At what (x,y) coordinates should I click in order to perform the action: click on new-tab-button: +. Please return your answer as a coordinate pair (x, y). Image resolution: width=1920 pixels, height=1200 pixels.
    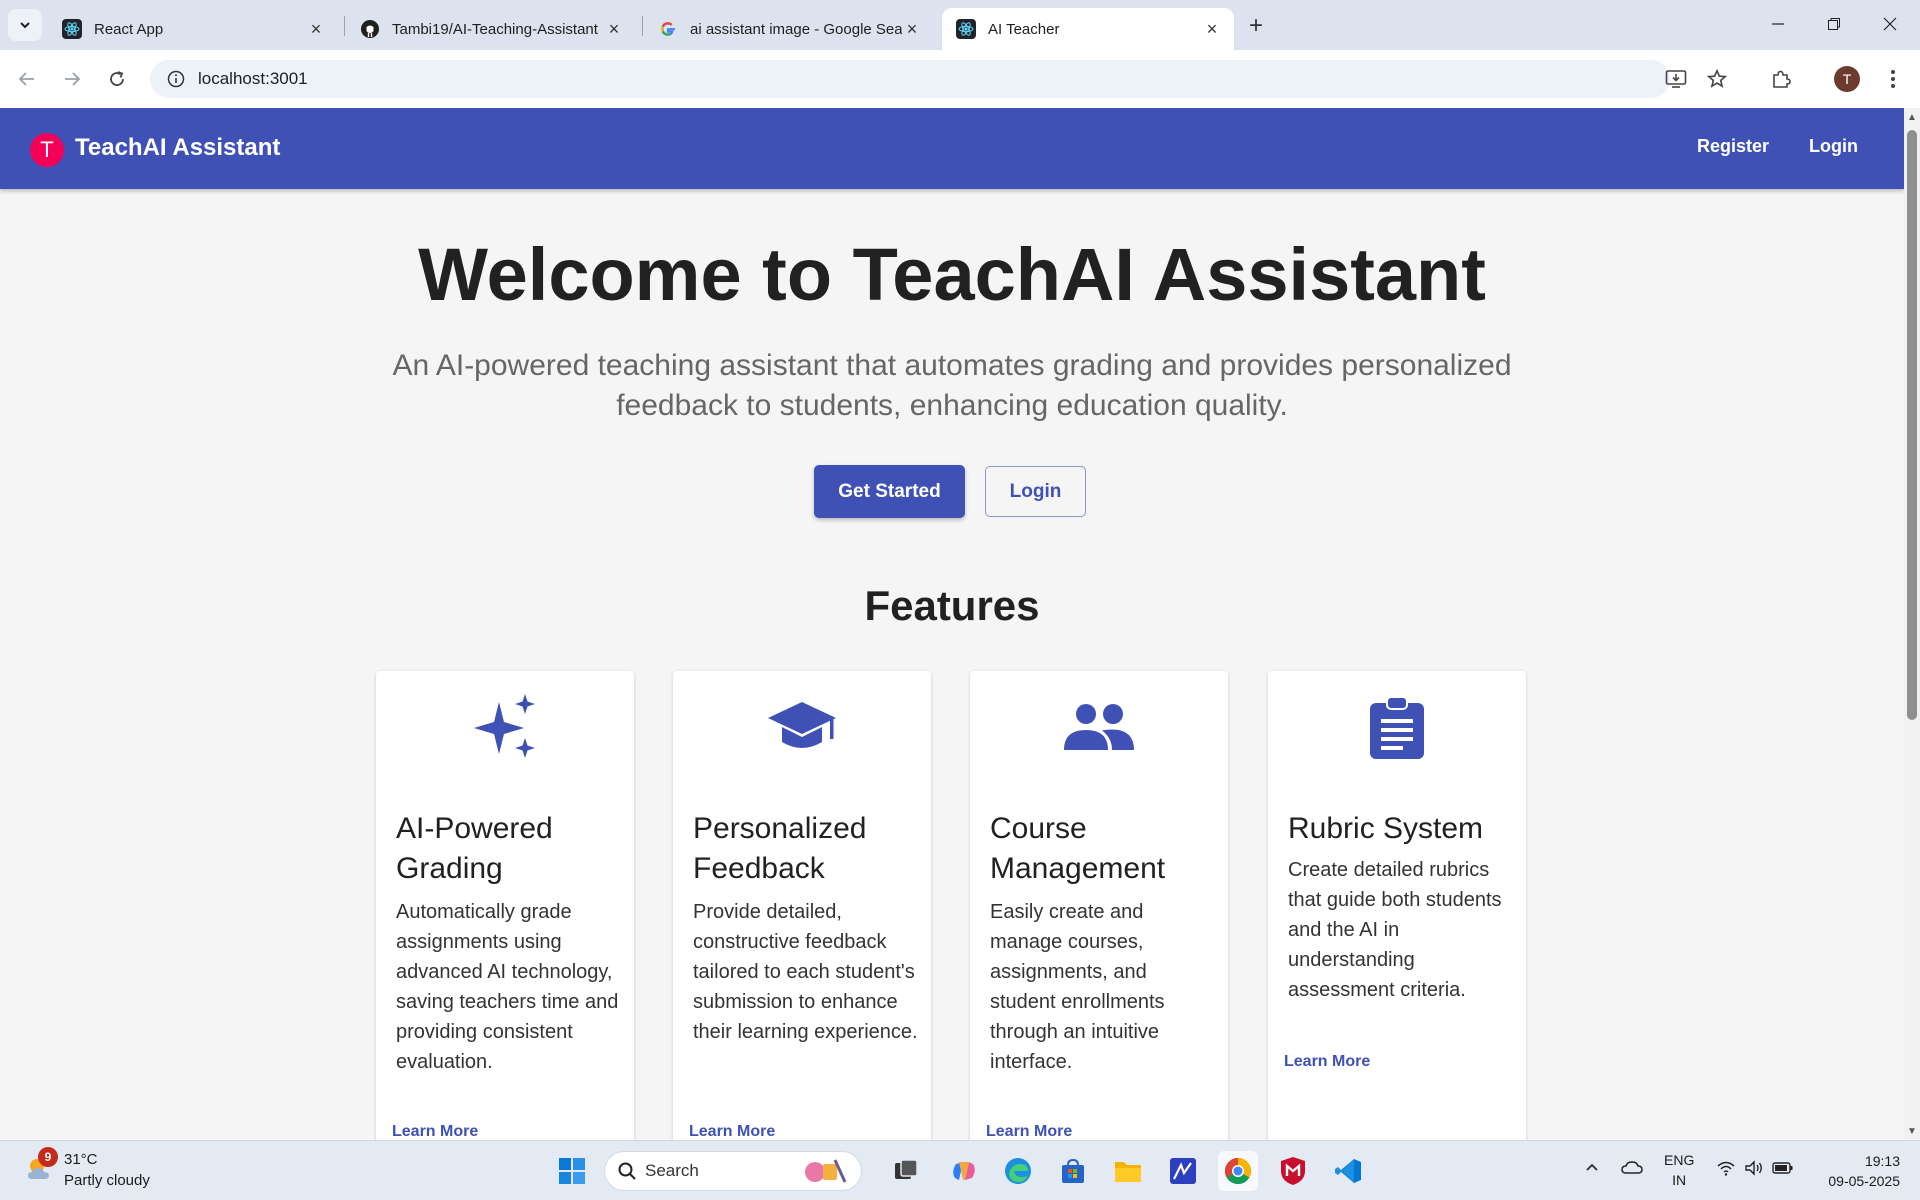
    Looking at the image, I should click on (1256, 26).